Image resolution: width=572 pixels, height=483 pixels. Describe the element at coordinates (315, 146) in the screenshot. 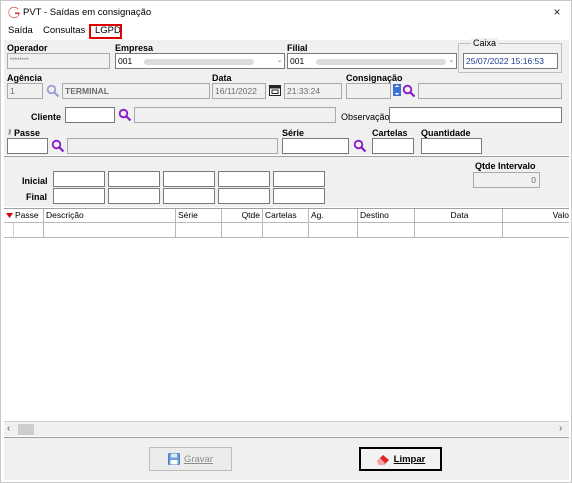

I see `serie-input` at that location.